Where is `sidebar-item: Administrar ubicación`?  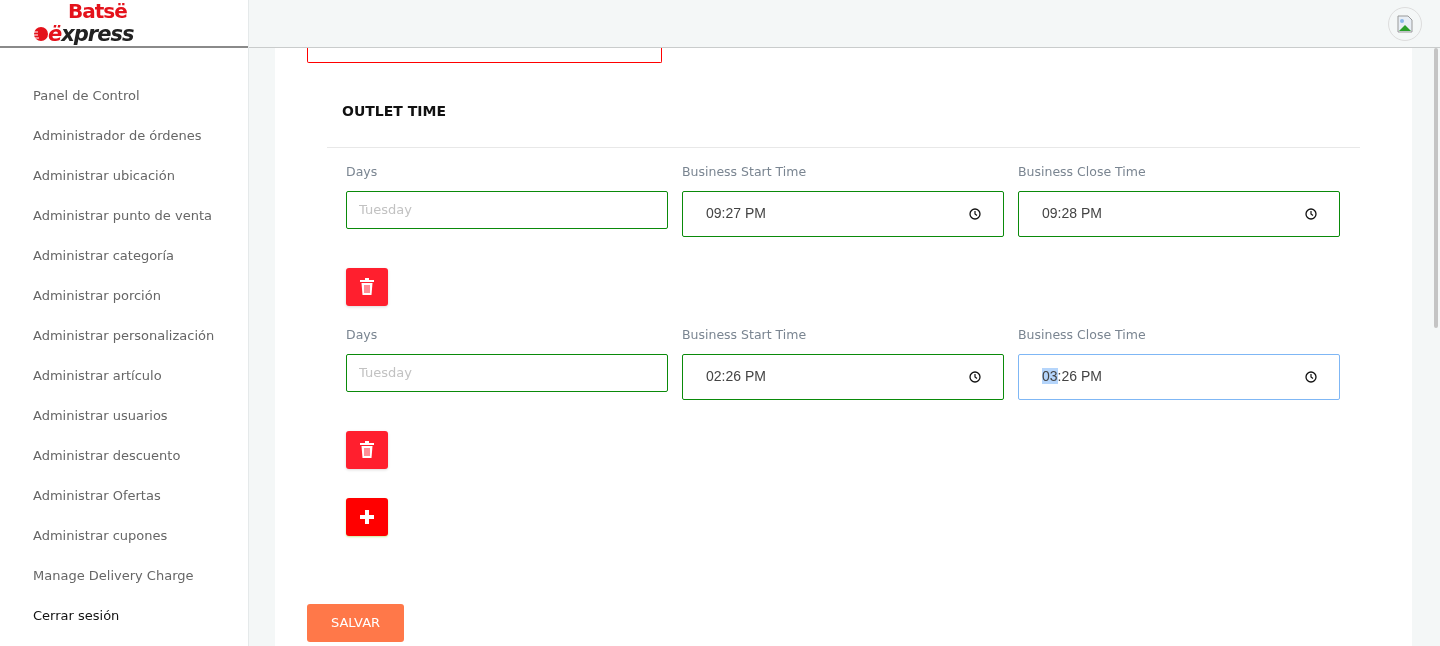
sidebar-item: Administrar ubicación is located at coordinates (124, 176).